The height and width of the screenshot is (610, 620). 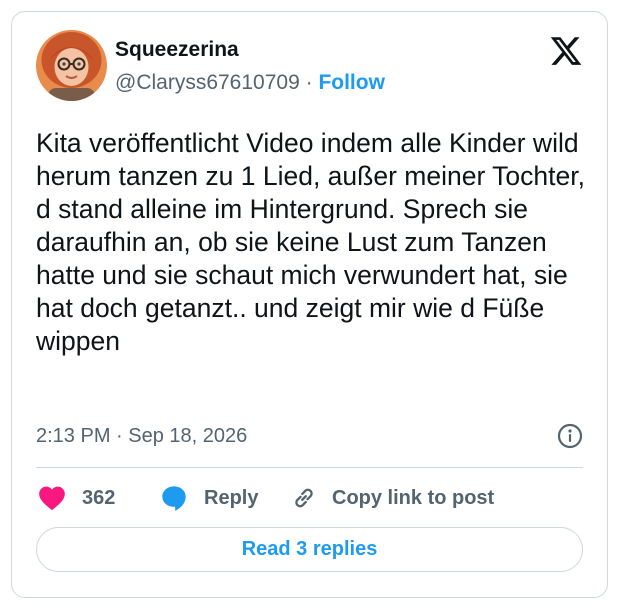 I want to click on read-replies-button: Read 3 replies, so click(x=309, y=549).